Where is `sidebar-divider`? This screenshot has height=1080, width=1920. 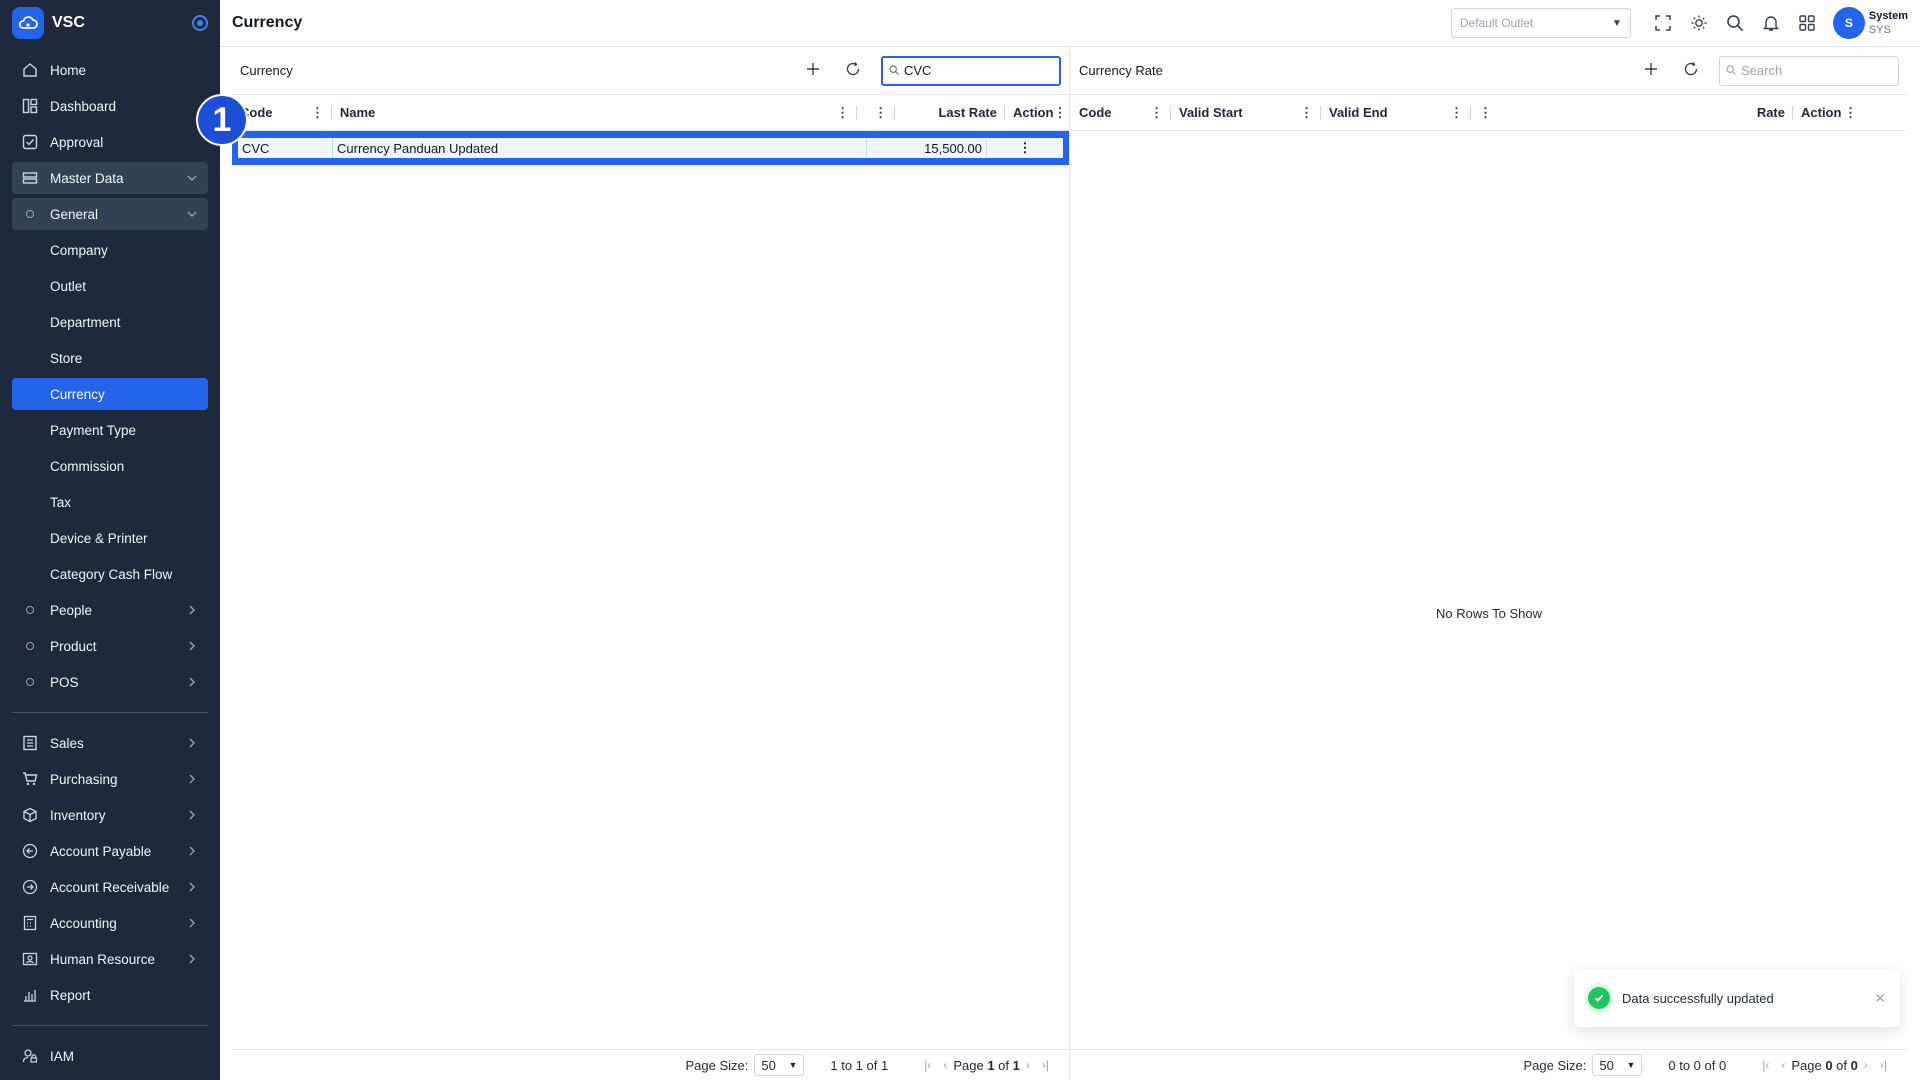
sidebar-divider is located at coordinates (110, 1025).